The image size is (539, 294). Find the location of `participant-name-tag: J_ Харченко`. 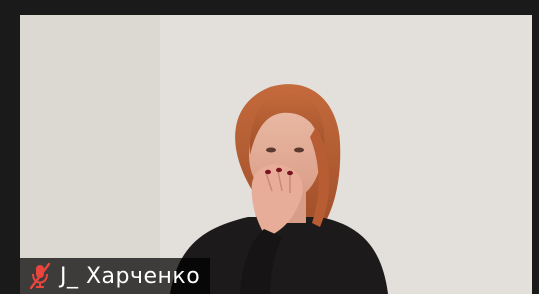

participant-name-tag: J_ Харченко is located at coordinates (115, 276).